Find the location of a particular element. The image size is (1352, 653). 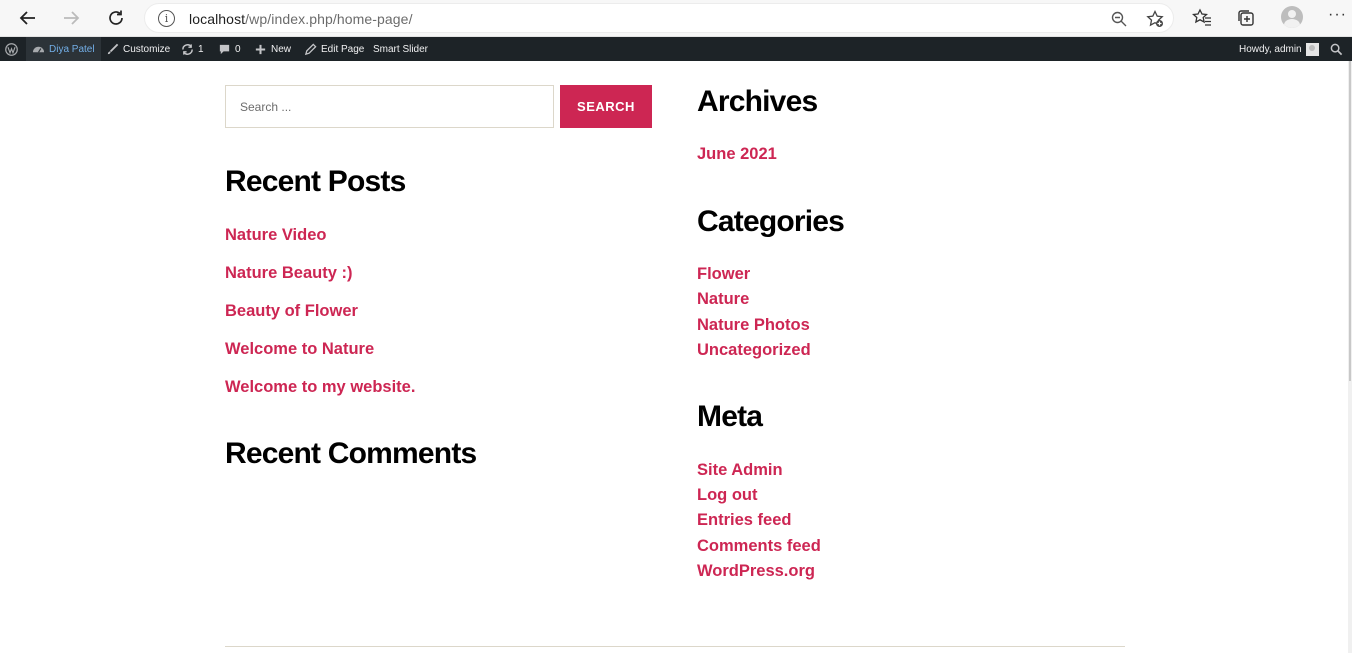

address-url: localhost/wp/index.php/home-page/ is located at coordinates (301, 19).